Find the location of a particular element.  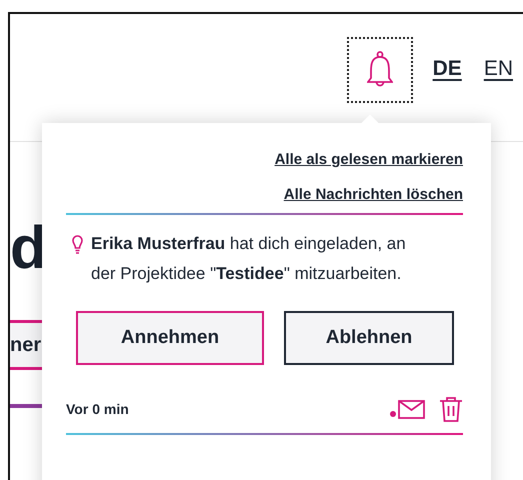

accept-button: Annehmen is located at coordinates (170, 338).